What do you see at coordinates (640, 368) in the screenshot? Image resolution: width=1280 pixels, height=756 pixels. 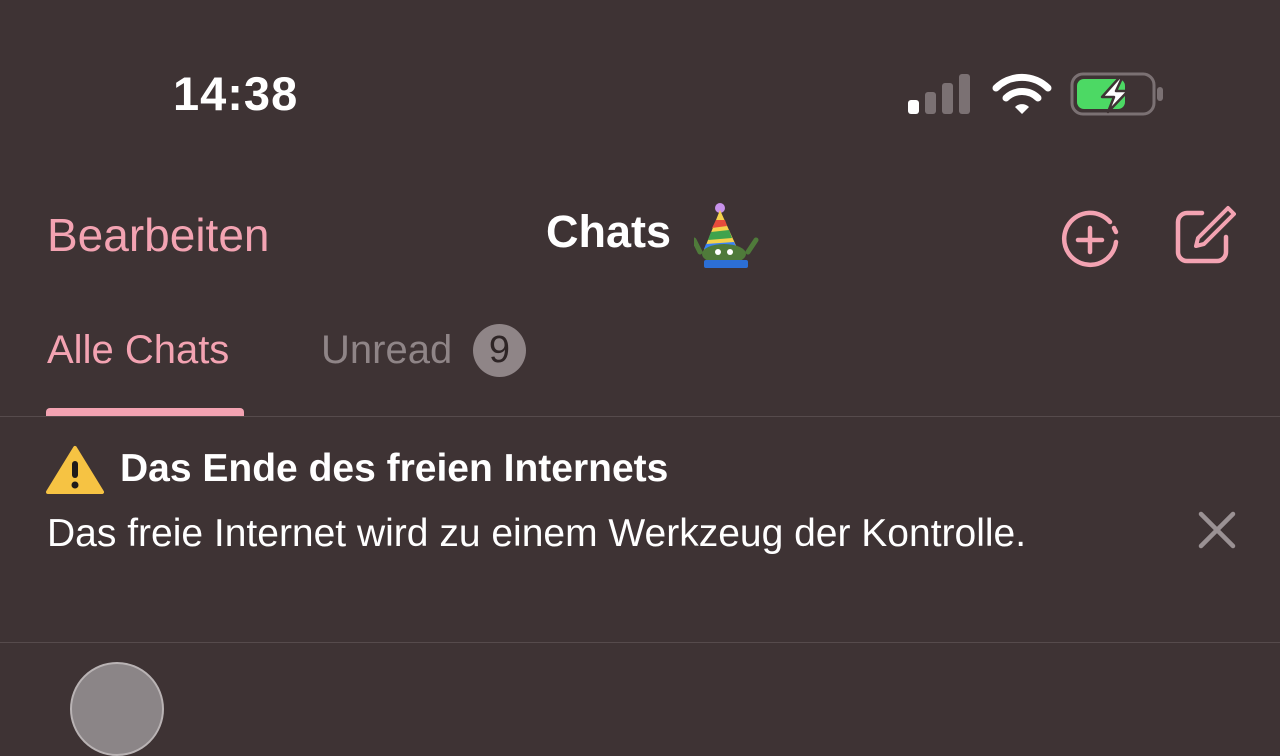 I see `chat-filter-tabs: Alle Chats Unread 9` at bounding box center [640, 368].